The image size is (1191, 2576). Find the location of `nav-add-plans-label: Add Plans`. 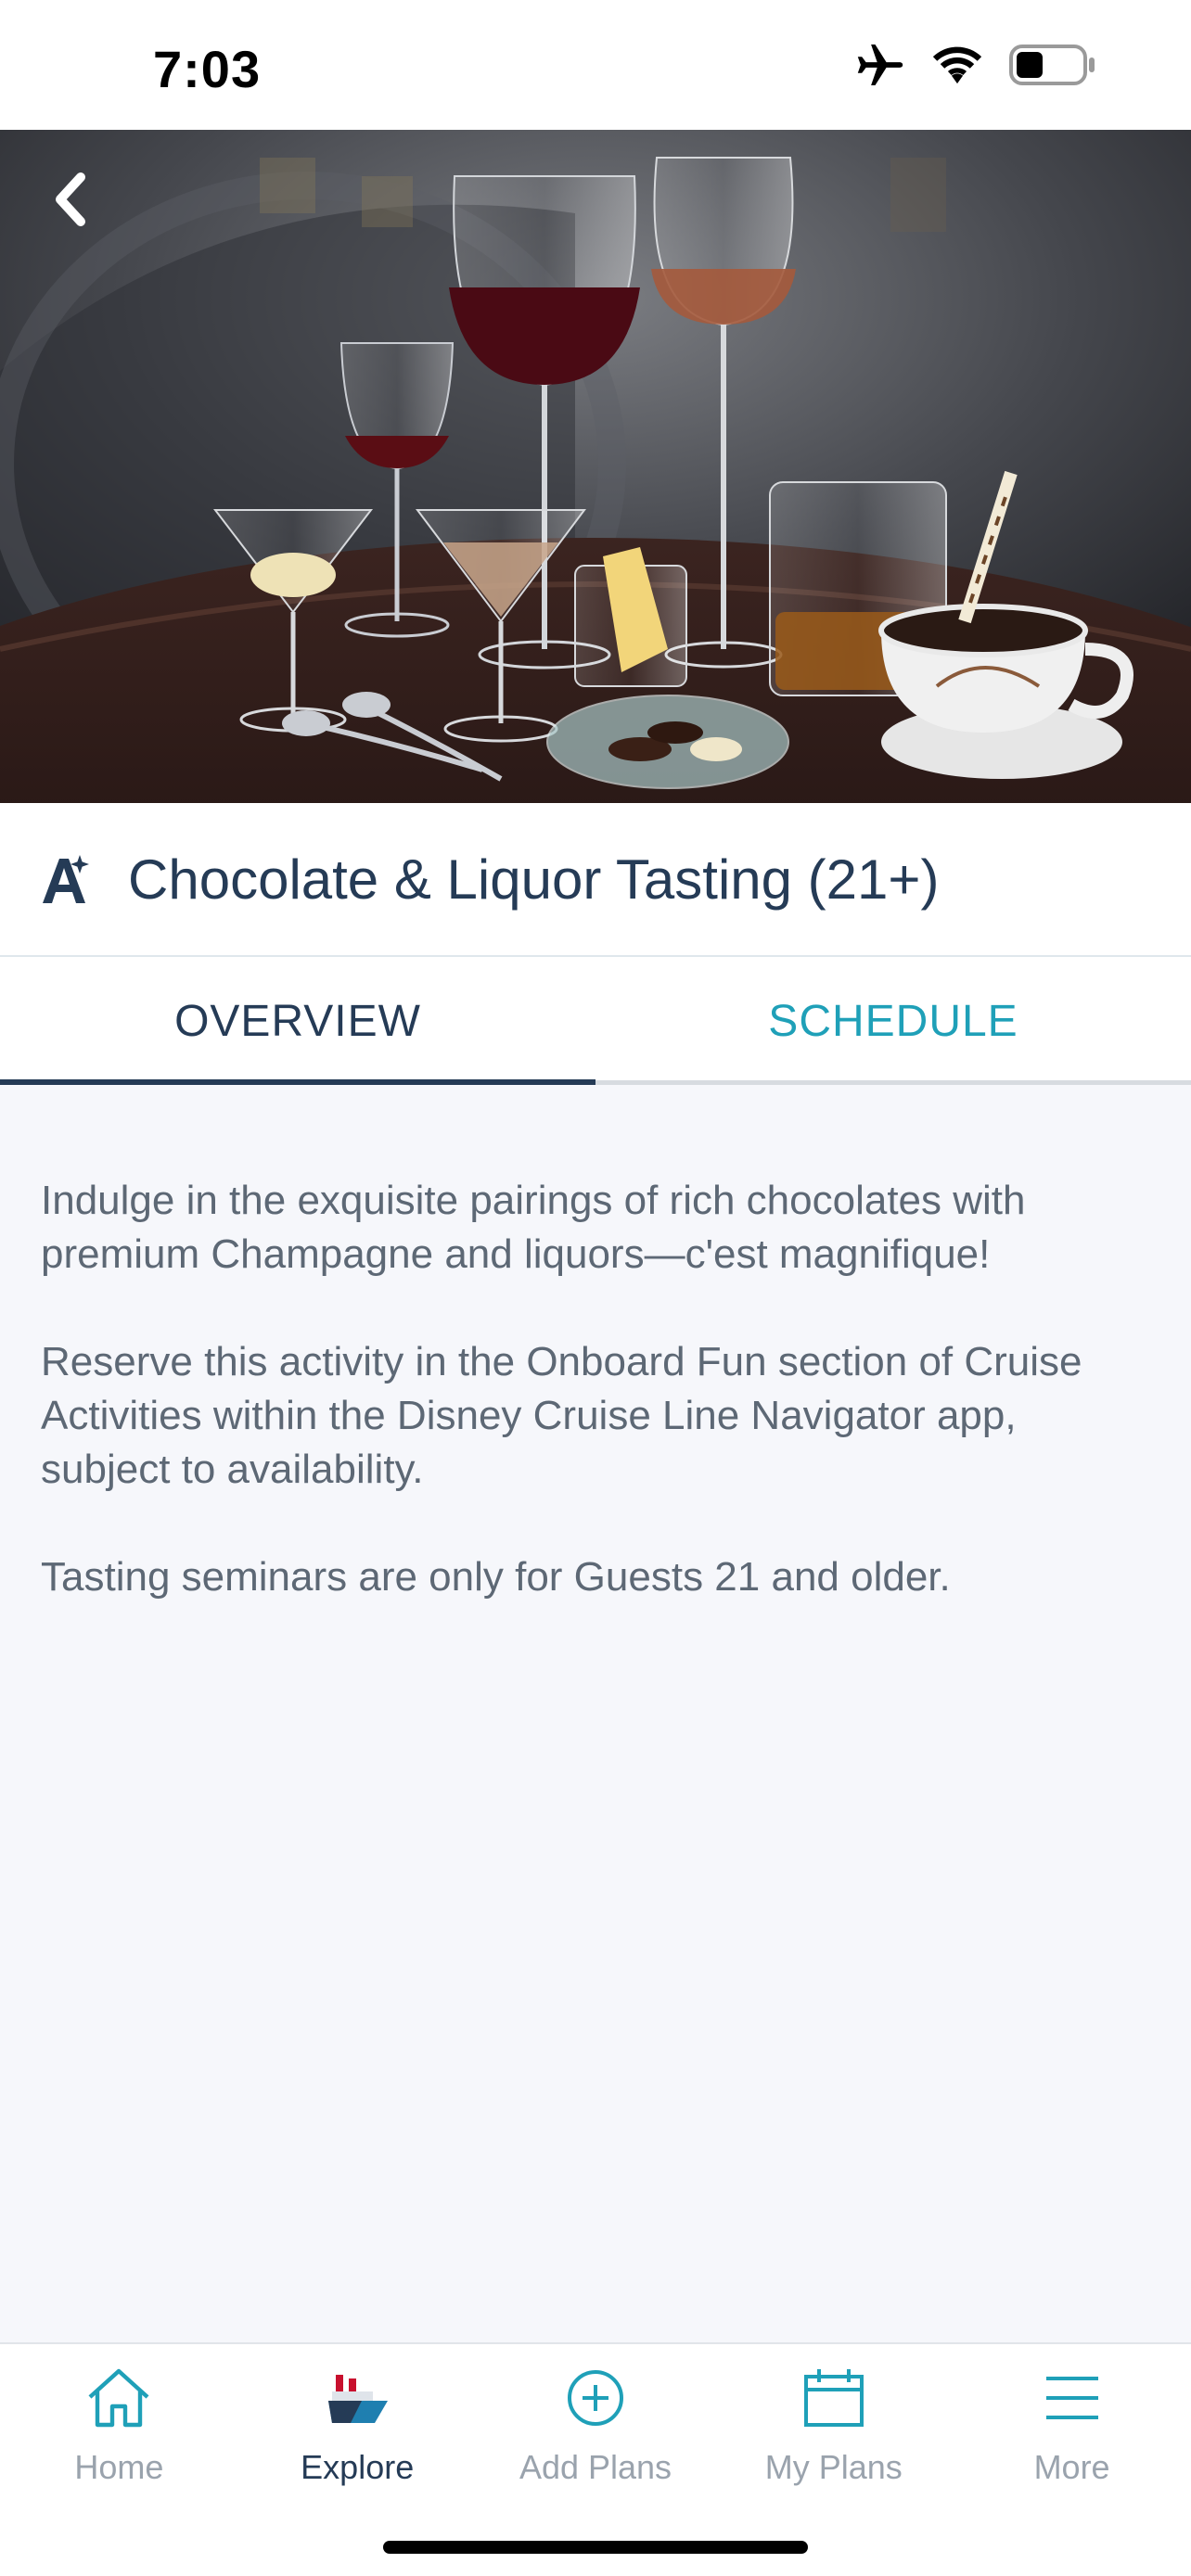

nav-add-plans-label: Add Plans is located at coordinates (595, 2467).